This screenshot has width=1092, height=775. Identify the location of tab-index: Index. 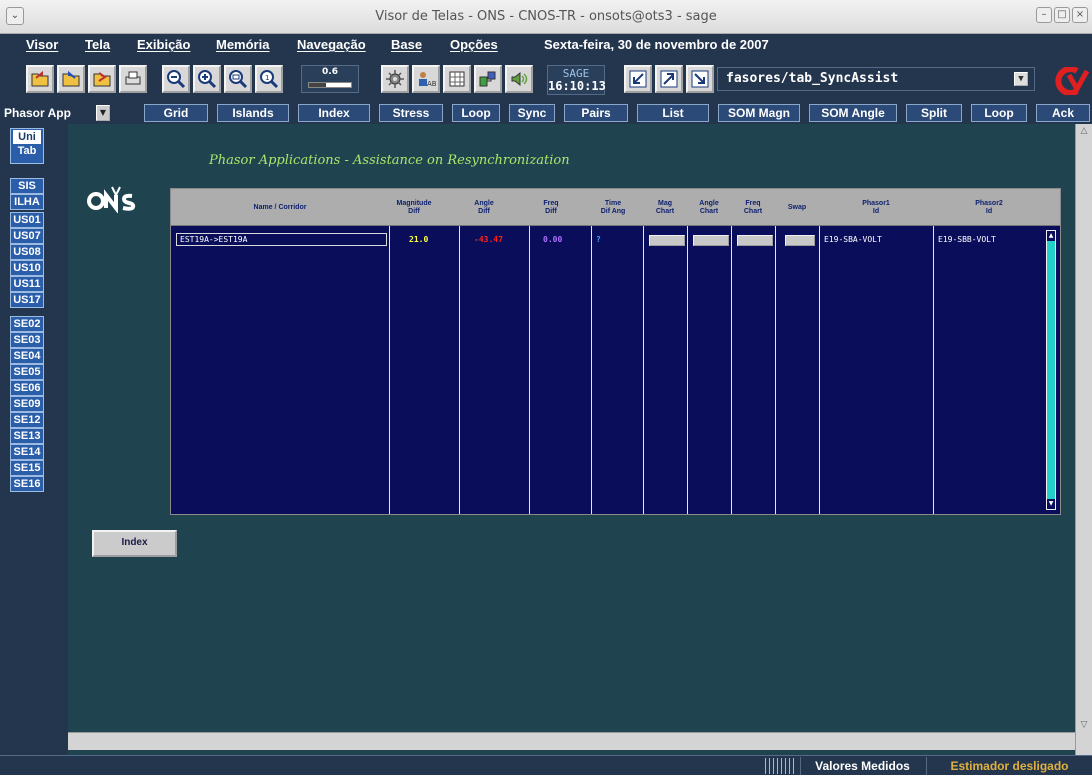
(334, 113).